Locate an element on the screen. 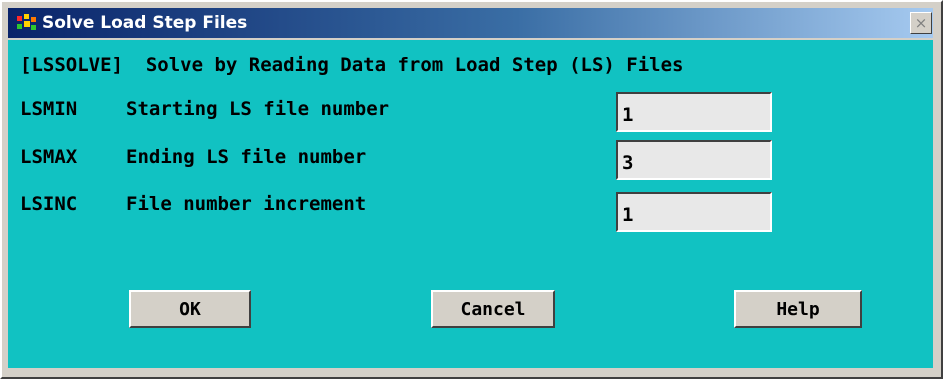 This screenshot has width=943, height=379. field-label: File number increment is located at coordinates (246, 204).